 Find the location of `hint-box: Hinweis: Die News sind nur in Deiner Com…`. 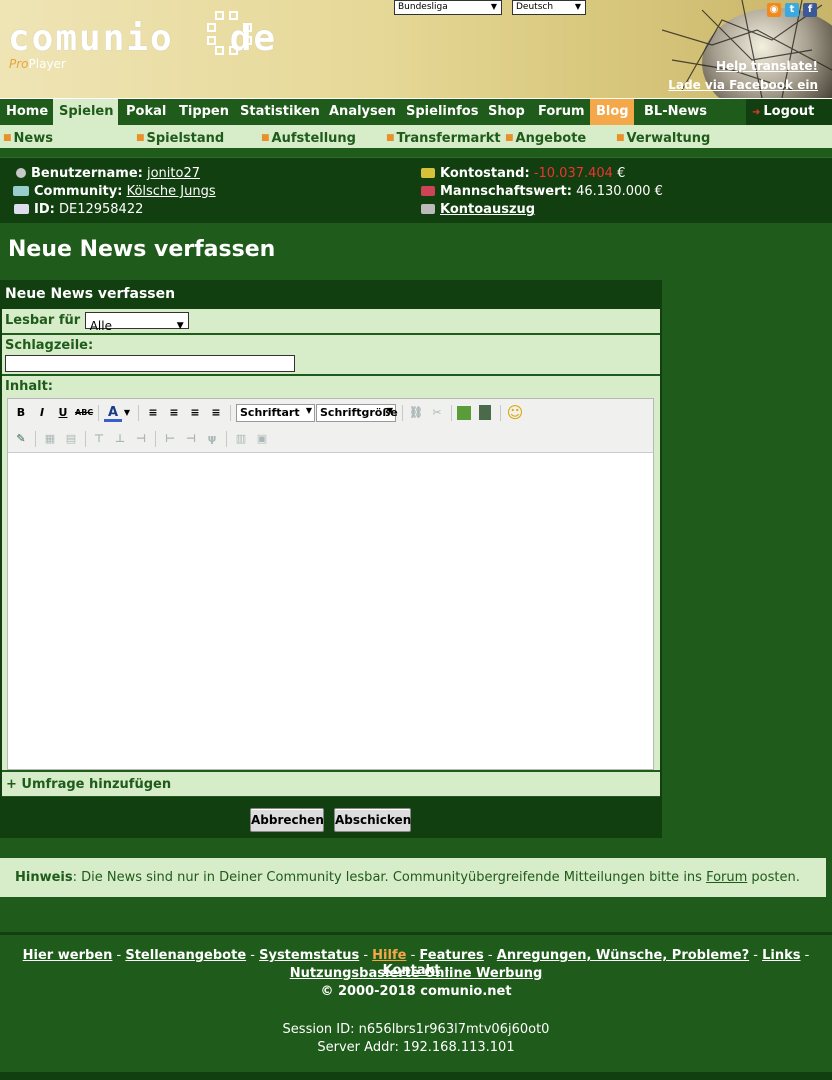

hint-box: Hinweis: Die News sind nur in Deiner Com… is located at coordinates (413, 877).